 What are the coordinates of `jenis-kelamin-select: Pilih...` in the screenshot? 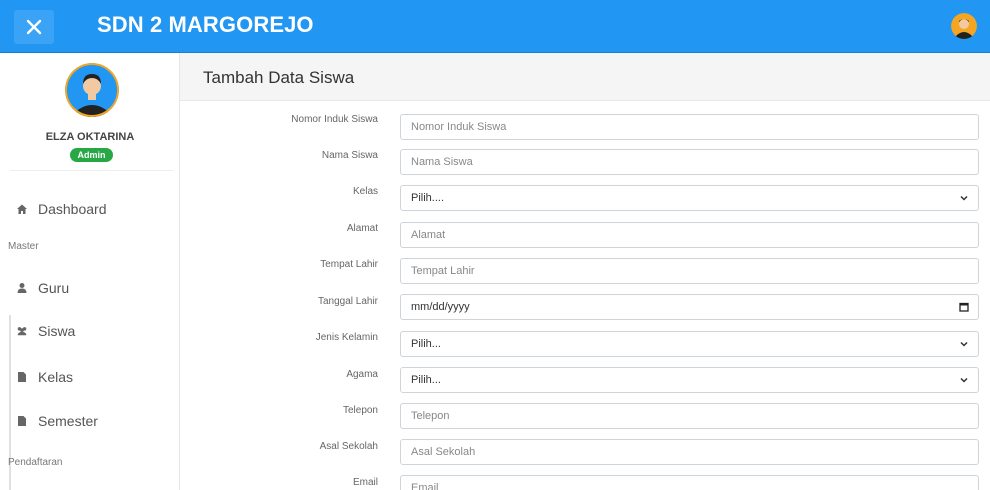 It's located at (689, 344).